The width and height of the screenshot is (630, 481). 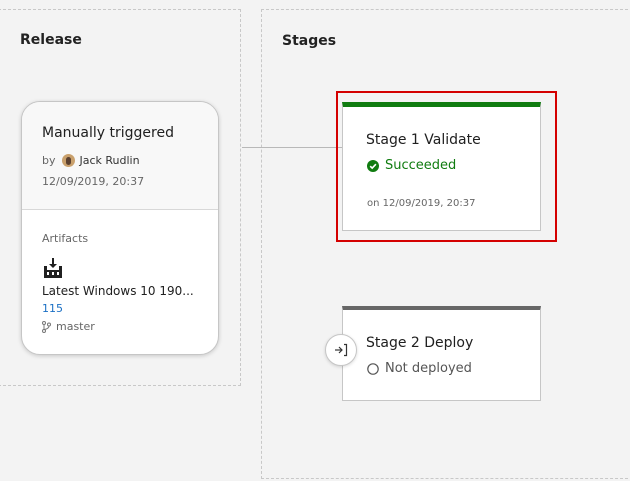 What do you see at coordinates (309, 41) in the screenshot?
I see `stages-heading: Stages` at bounding box center [309, 41].